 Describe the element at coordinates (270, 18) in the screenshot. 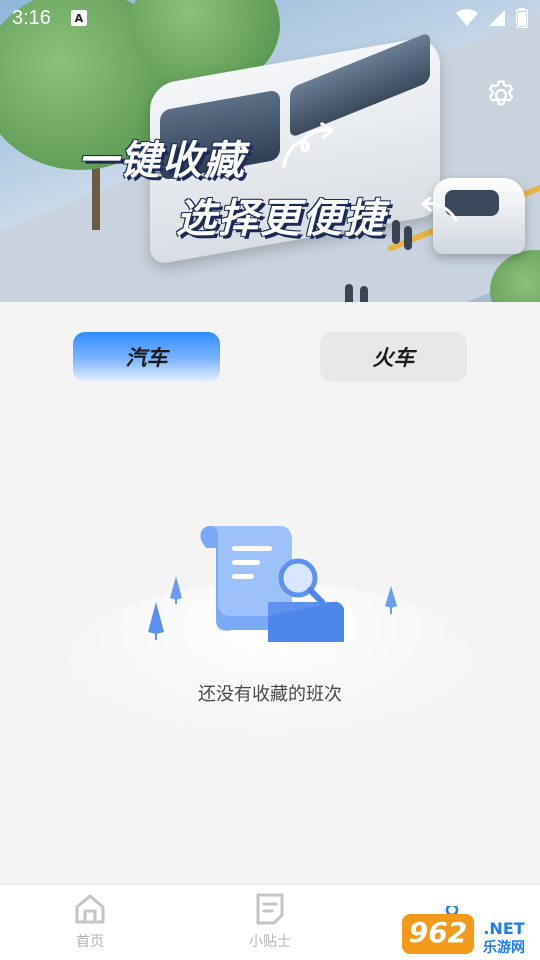

I see `status-bar: 3:16 A` at that location.